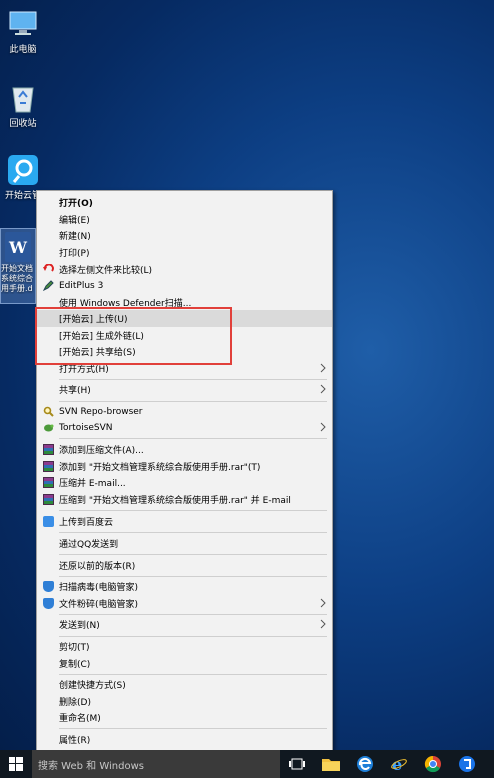  What do you see at coordinates (184, 235) in the screenshot?
I see `menu-item-new: 新建(N)` at bounding box center [184, 235].